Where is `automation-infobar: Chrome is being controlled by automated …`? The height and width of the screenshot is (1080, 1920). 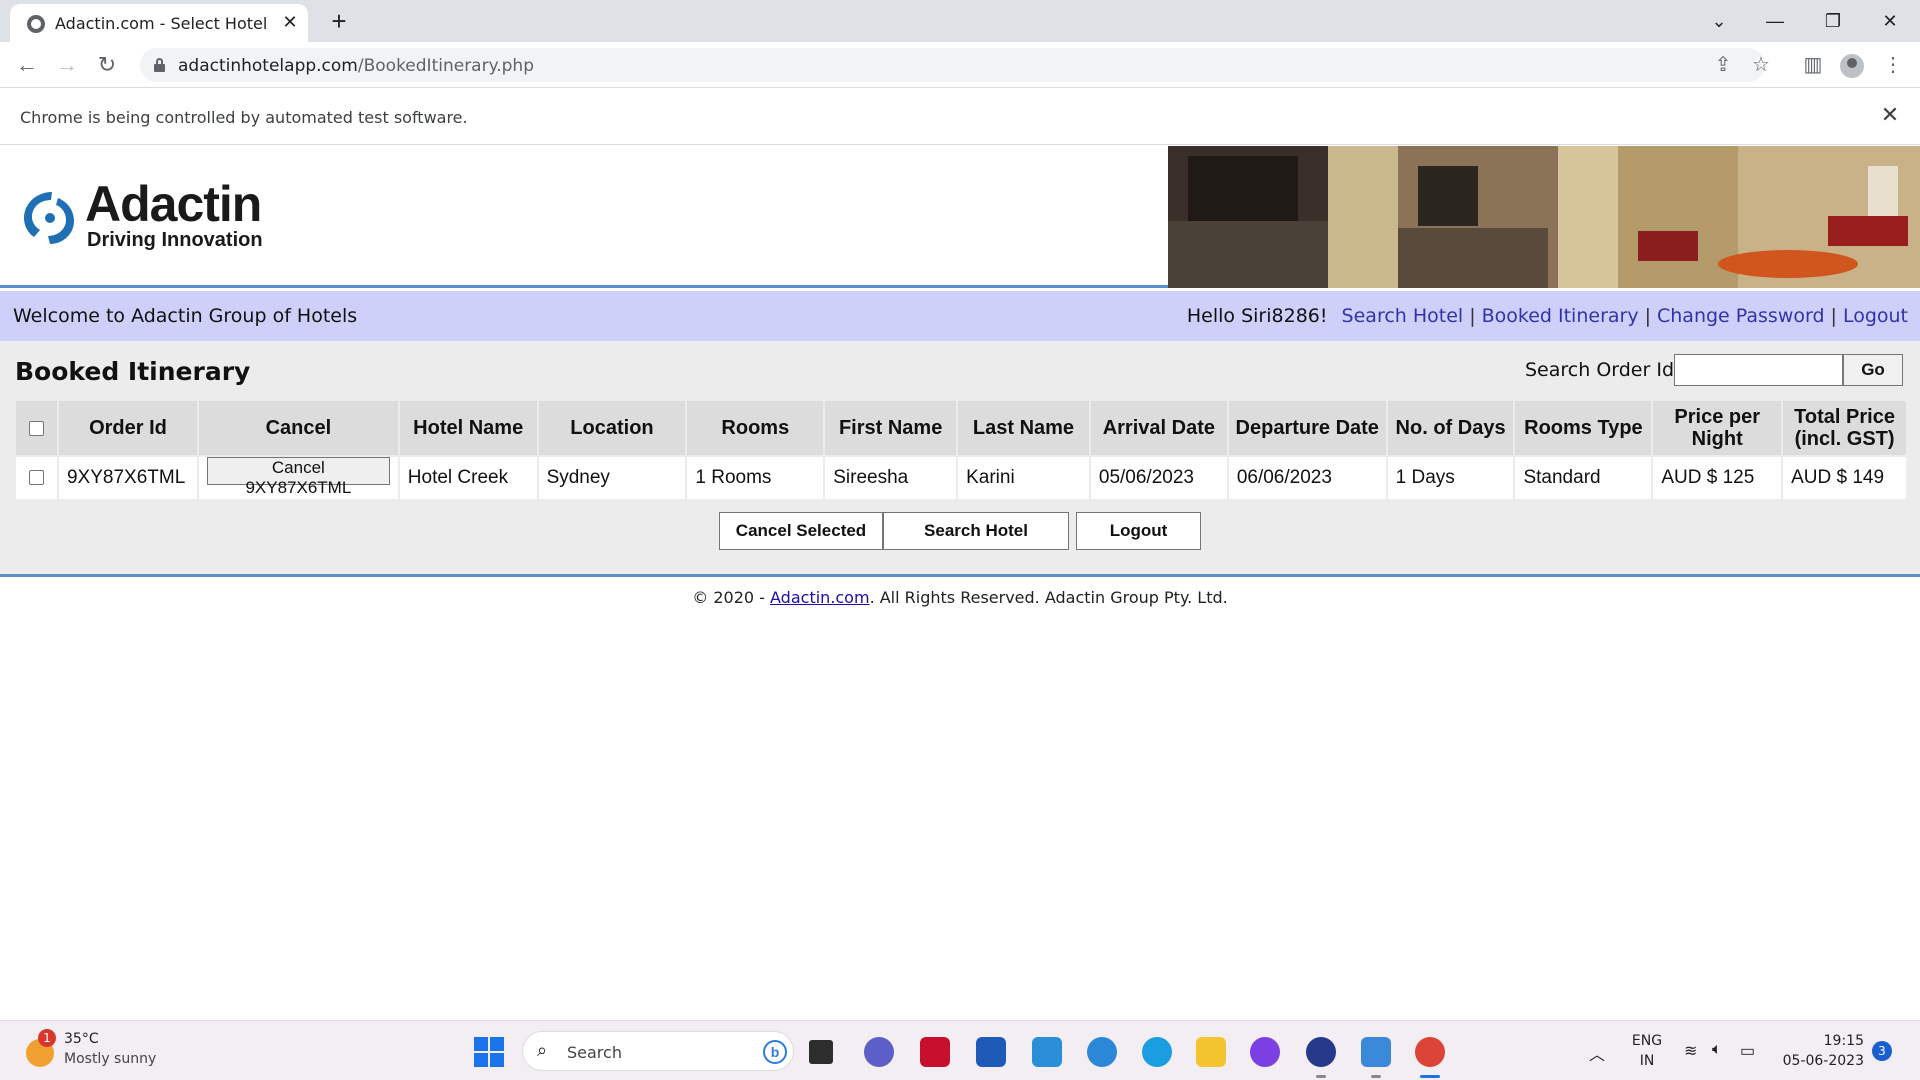 automation-infobar: Chrome is being controlled by automated … is located at coordinates (960, 117).